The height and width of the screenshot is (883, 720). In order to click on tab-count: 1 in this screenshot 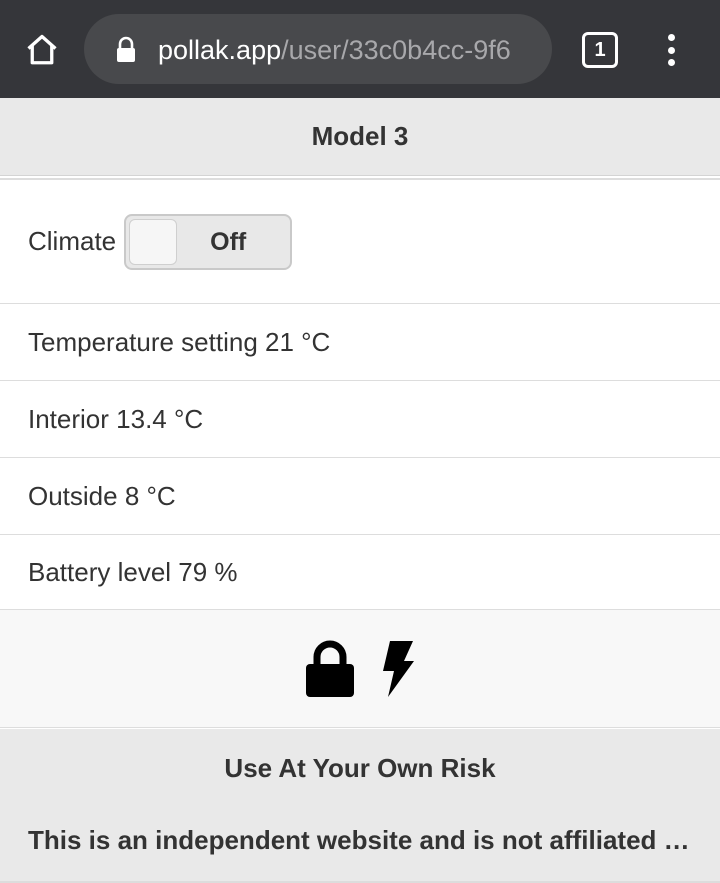, I will do `click(600, 49)`.